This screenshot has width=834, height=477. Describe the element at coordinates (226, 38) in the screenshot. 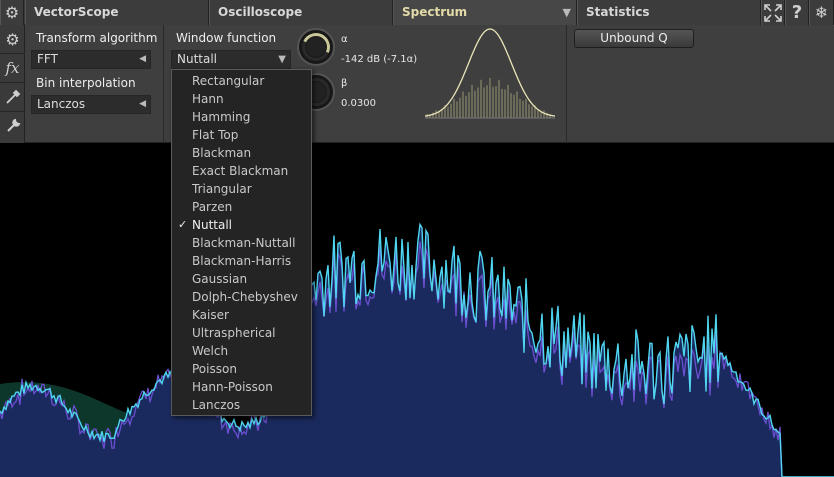

I see `window-function-label: Window function` at that location.